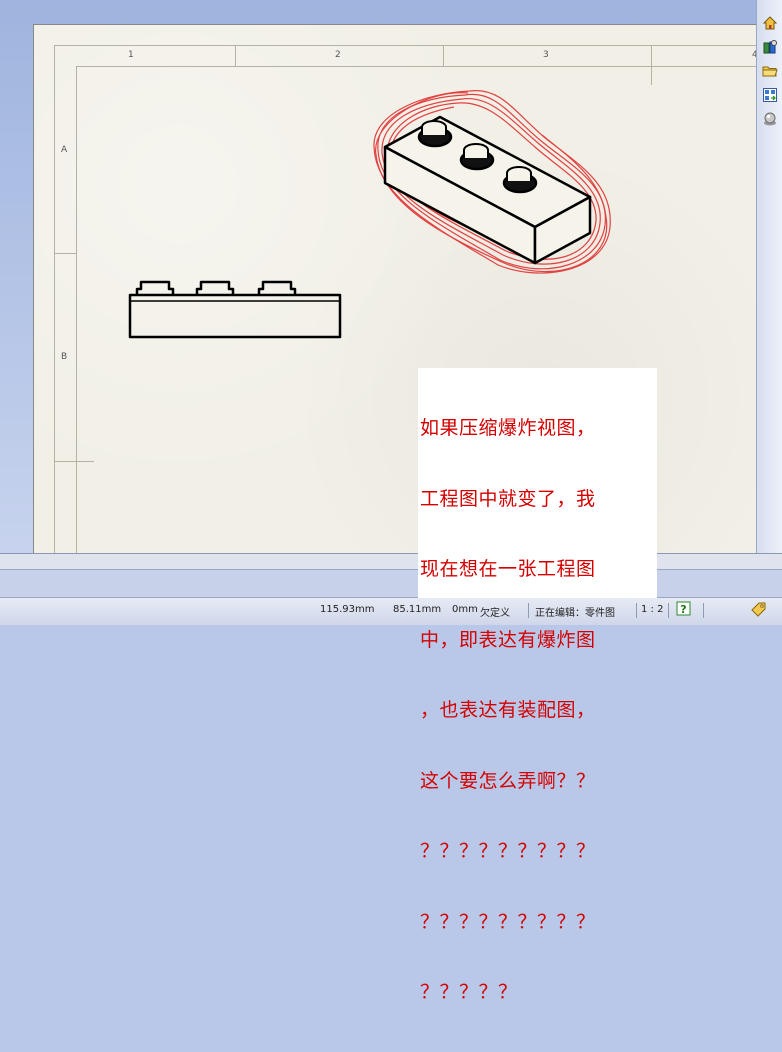 The height and width of the screenshot is (1052, 782). Describe the element at coordinates (64, 150) in the screenshot. I see `zone-row-label: A` at that location.